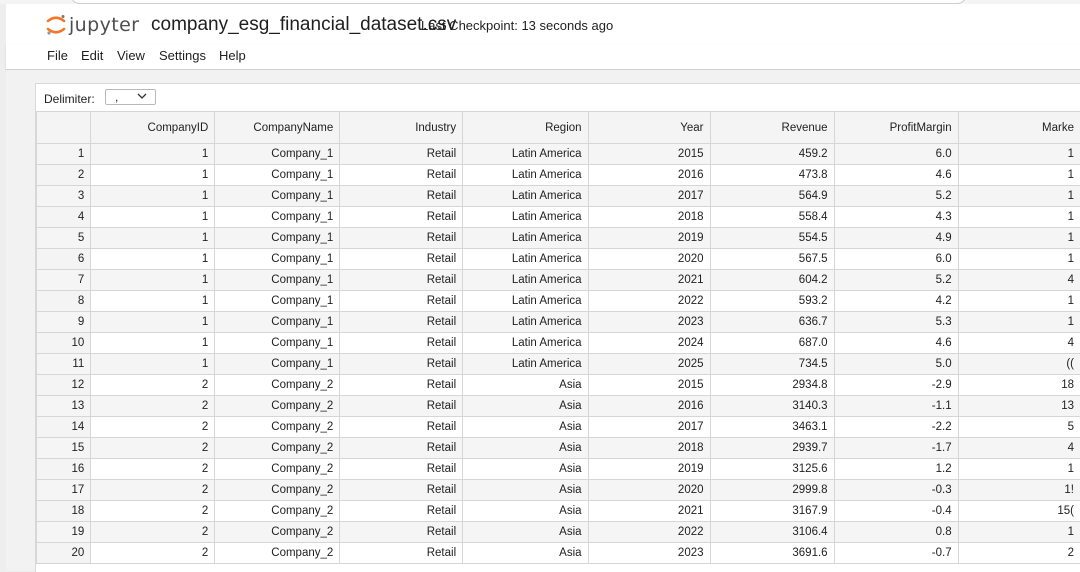 This screenshot has height=572, width=1080. What do you see at coordinates (401, 128) in the screenshot?
I see `column-header: Industry` at bounding box center [401, 128].